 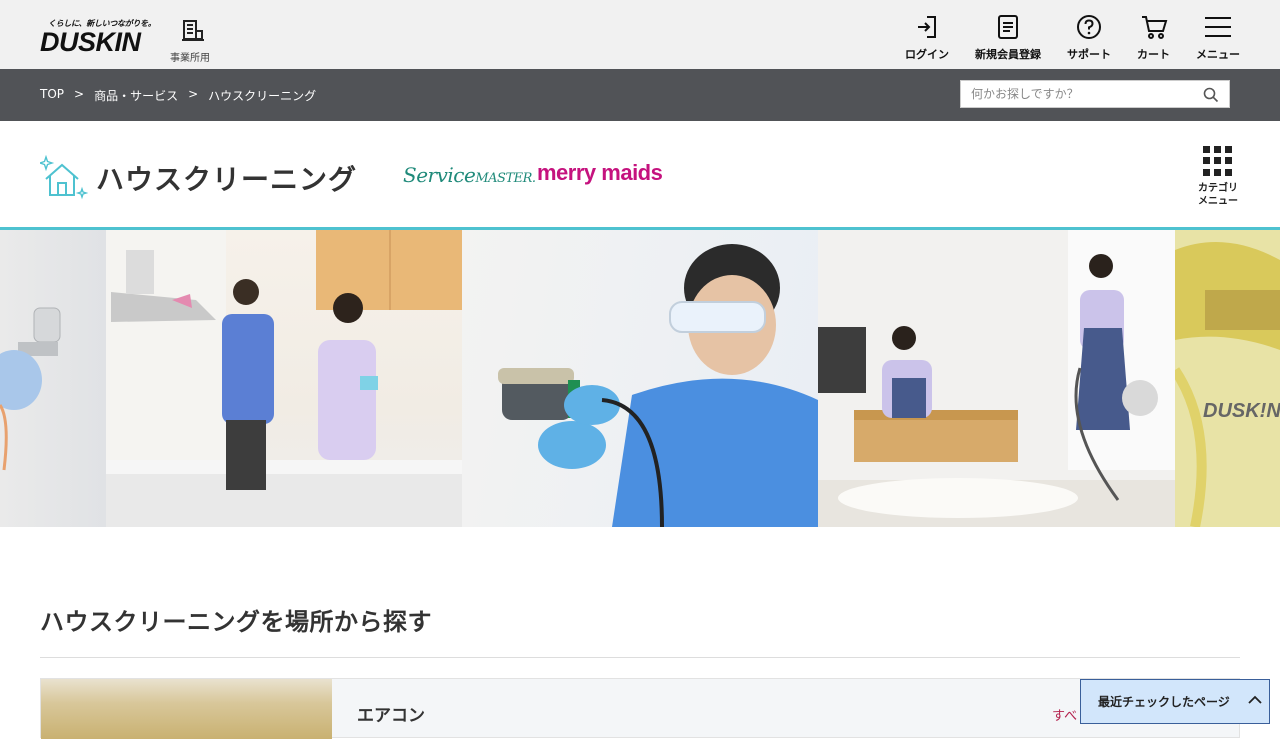 I want to click on technician-illustration, so click(x=658, y=385).